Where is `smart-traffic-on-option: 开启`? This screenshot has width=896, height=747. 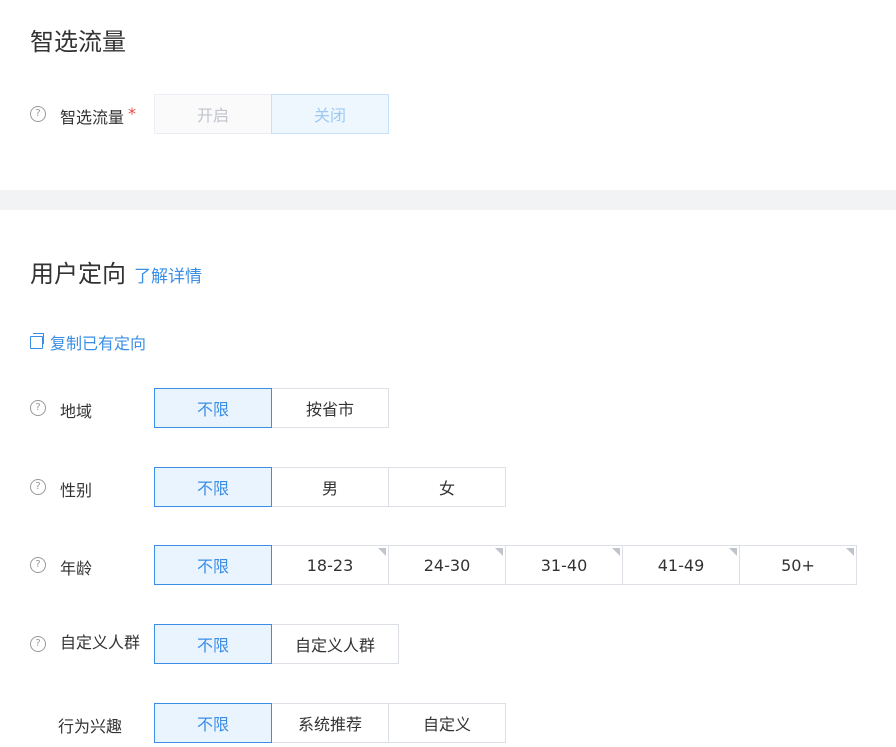
smart-traffic-on-option: 开启 is located at coordinates (213, 114).